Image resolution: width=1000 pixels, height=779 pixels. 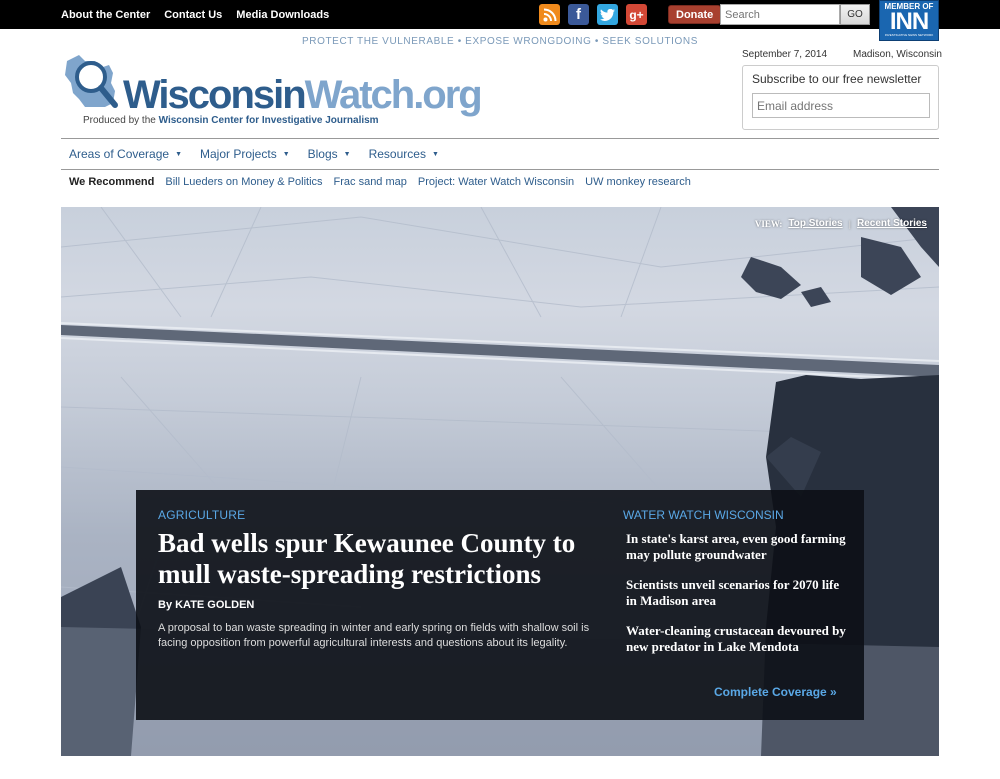 I want to click on email-field, so click(x=841, y=105).